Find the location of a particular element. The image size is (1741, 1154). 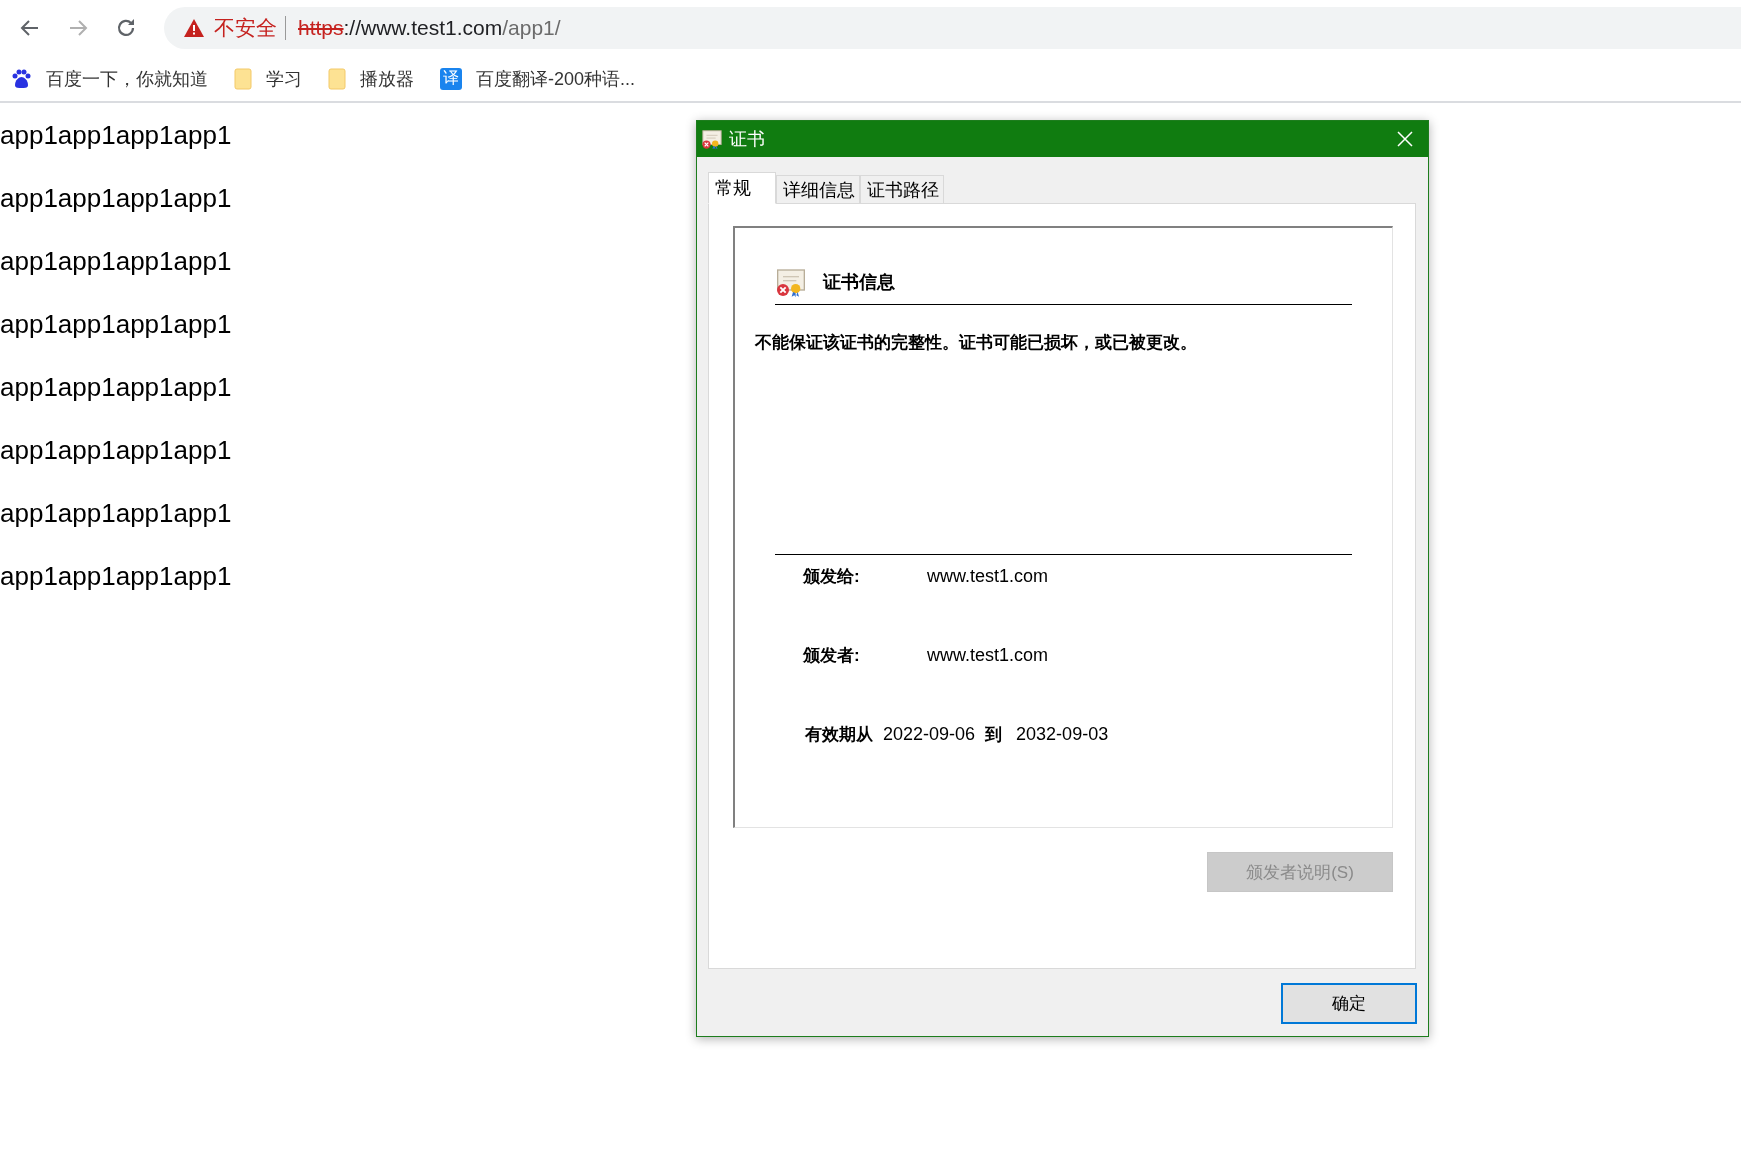

field-value: 2022-09-06 is located at coordinates (929, 734).